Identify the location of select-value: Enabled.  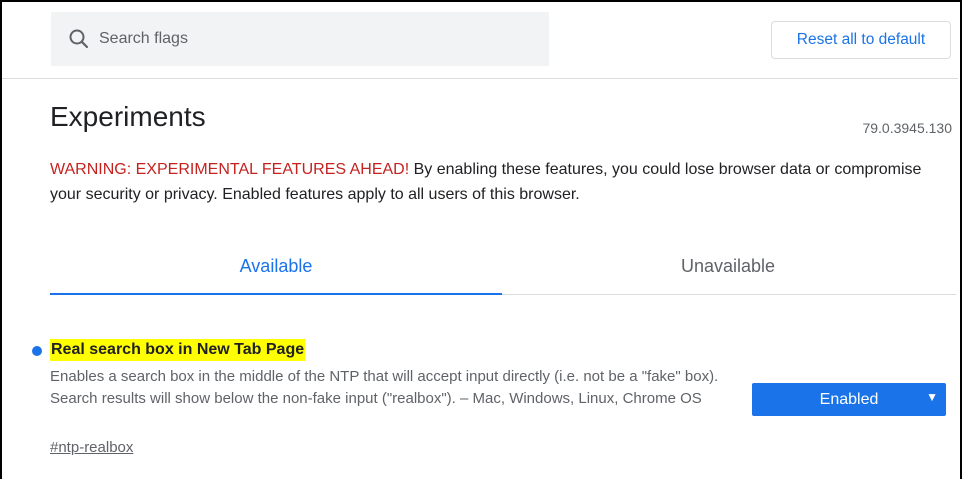
(849, 399).